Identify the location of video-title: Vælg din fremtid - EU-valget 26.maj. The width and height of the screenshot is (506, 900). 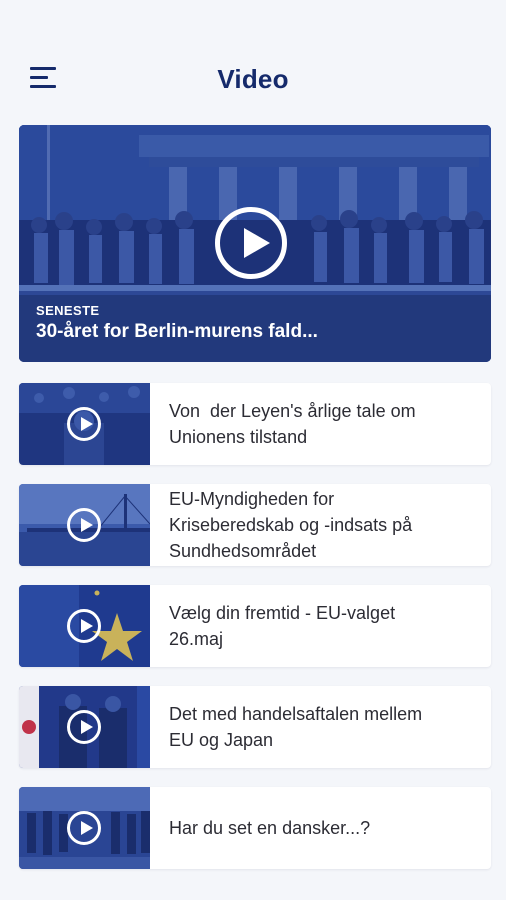
(282, 626).